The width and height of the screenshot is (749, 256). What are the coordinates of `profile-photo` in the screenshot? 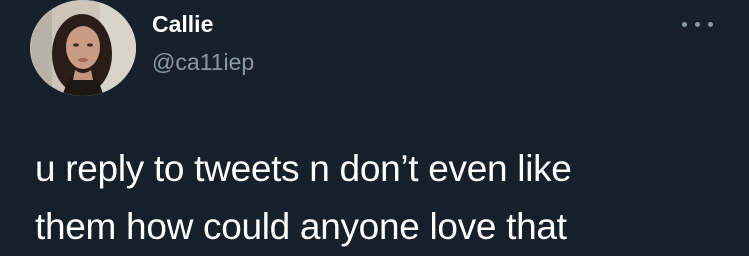 It's located at (83, 48).